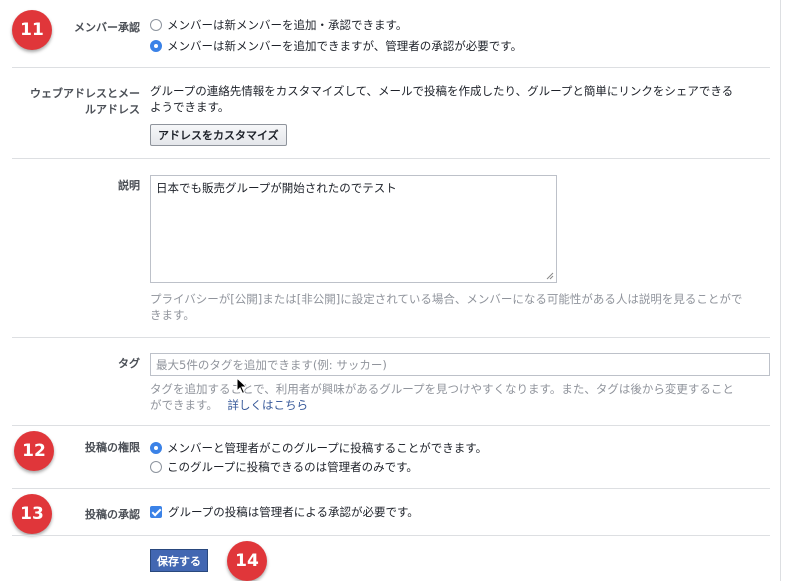 This screenshot has width=793, height=581. Describe the element at coordinates (293, 512) in the screenshot. I see `checkbox-text: グループの投稿は管理者による承認が必要です。` at that location.